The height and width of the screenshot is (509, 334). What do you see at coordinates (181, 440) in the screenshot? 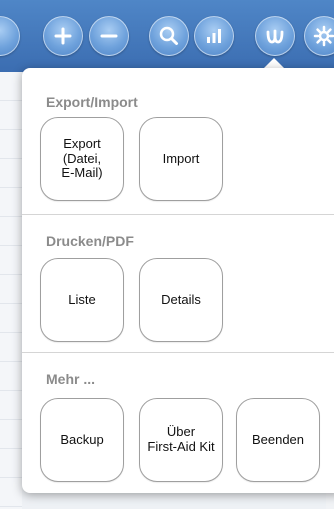
I see `about-button: Über First-Aid Kit` at bounding box center [181, 440].